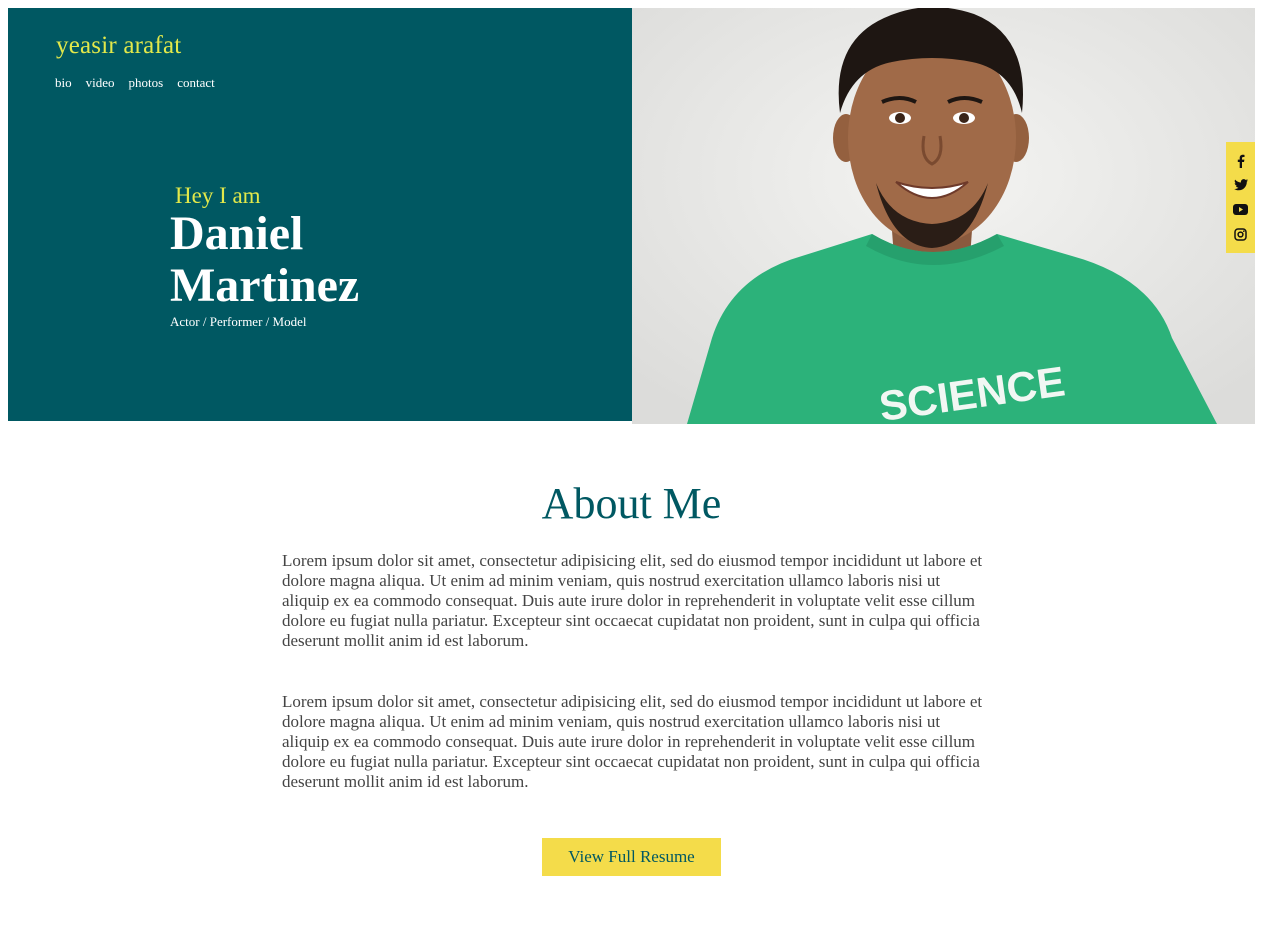 The width and height of the screenshot is (1263, 949). What do you see at coordinates (100, 83) in the screenshot?
I see `nav-link-video: video` at bounding box center [100, 83].